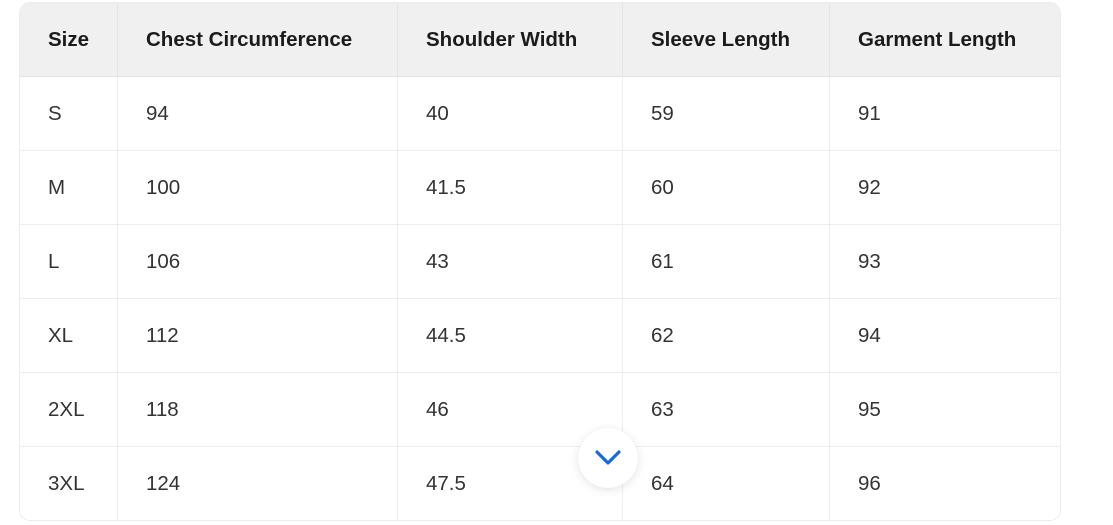  I want to click on table-row: XL 112 44.5 62 94, so click(540, 336).